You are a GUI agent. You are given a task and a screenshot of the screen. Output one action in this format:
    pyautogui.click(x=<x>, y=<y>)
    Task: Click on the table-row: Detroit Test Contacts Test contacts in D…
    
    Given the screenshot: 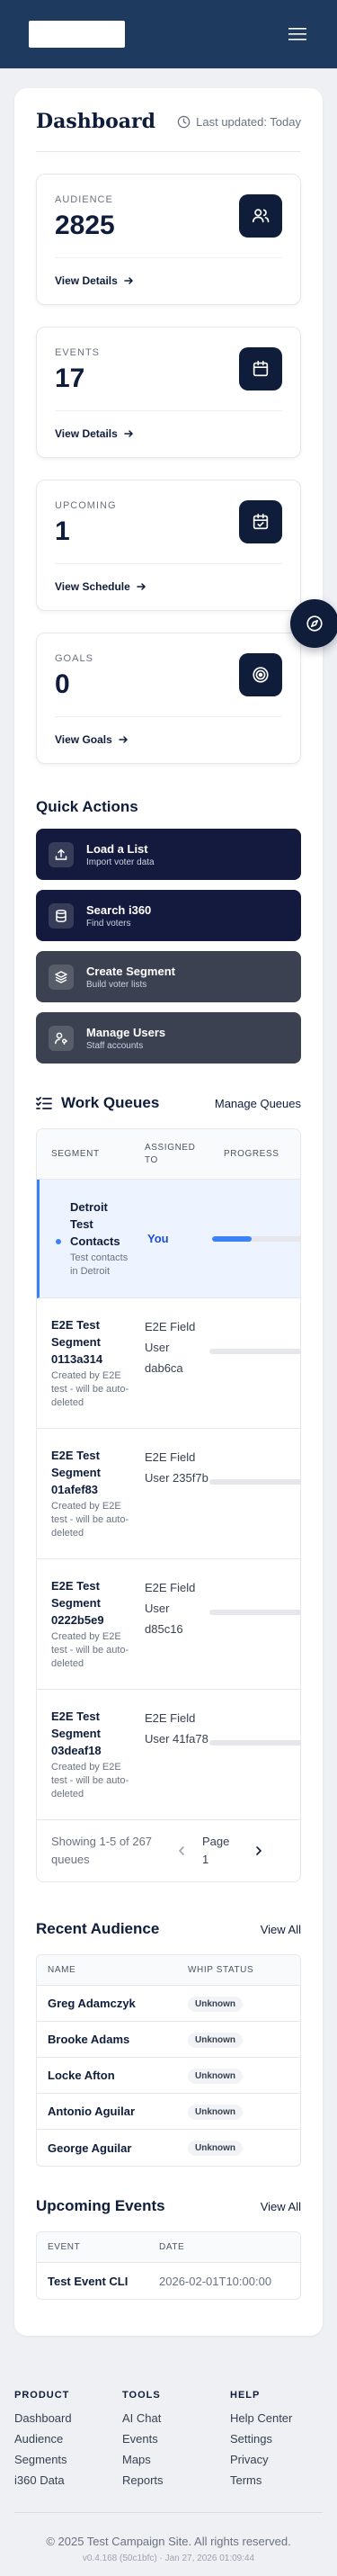 What is the action you would take?
    pyautogui.click(x=168, y=1239)
    